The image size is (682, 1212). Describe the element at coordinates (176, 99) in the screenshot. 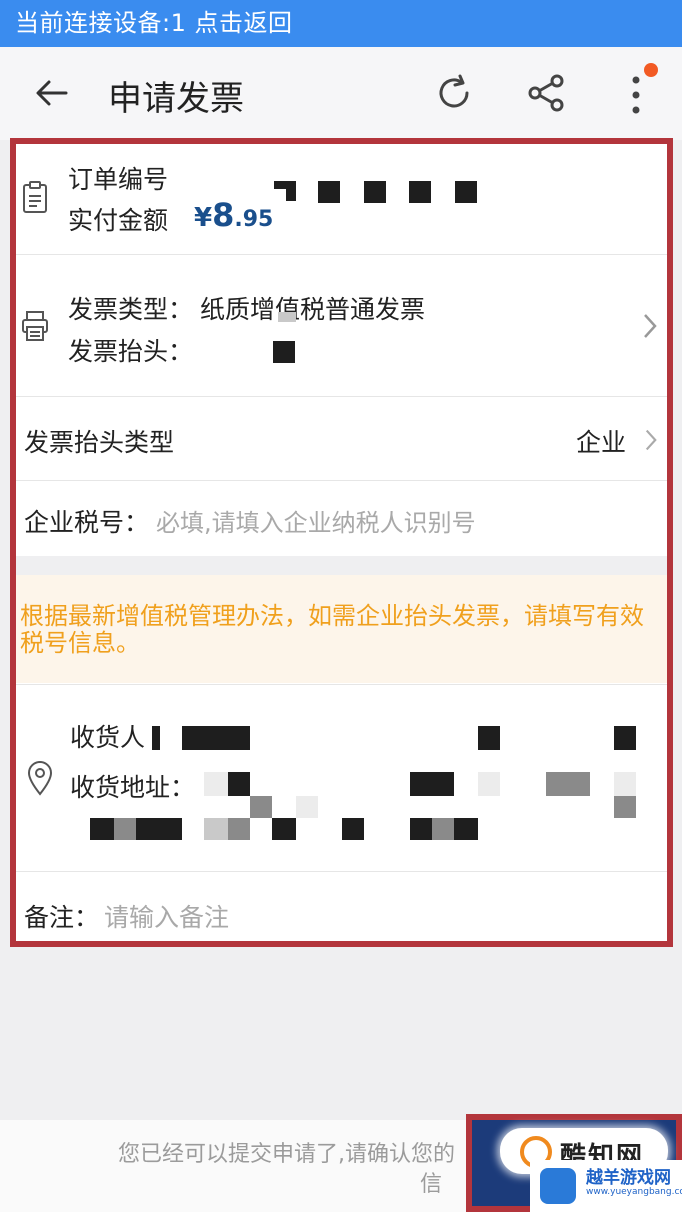

I see `page-title: 申请发票` at that location.